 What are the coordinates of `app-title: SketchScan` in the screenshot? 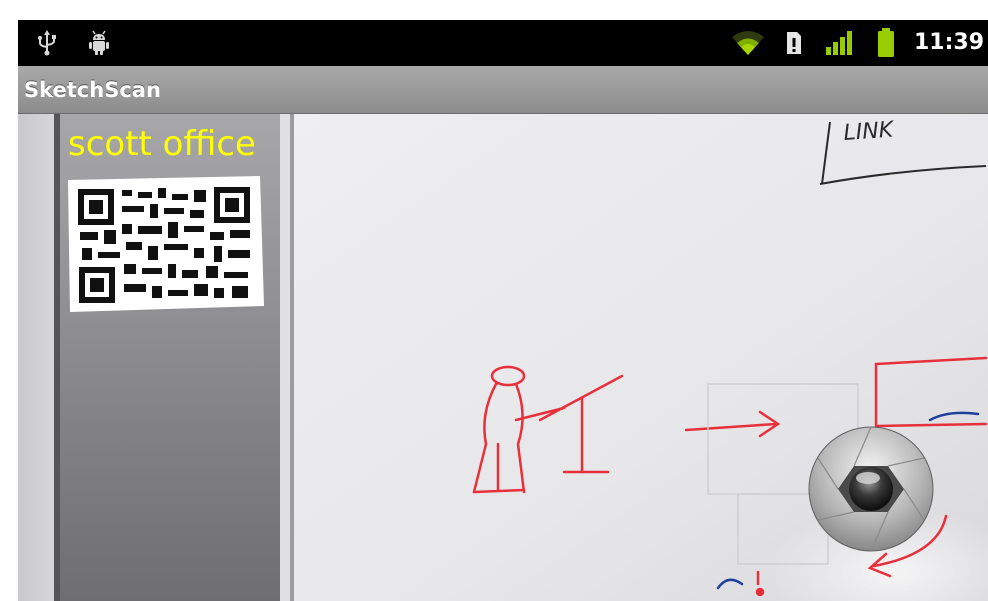 It's located at (92, 90).